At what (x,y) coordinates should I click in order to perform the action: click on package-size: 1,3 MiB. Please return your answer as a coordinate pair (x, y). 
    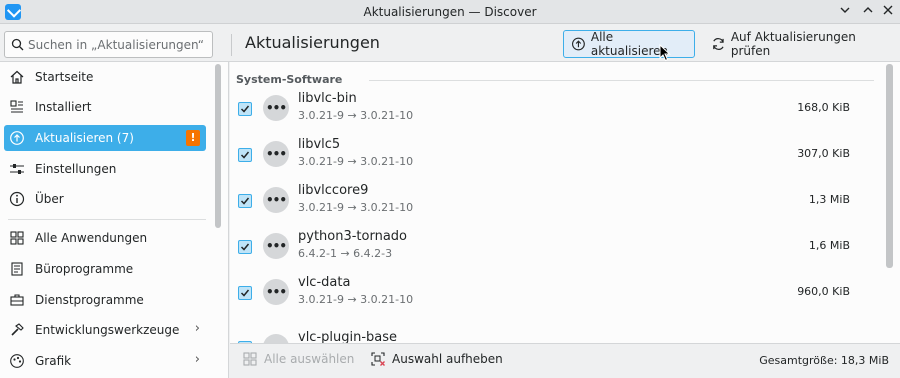
    Looking at the image, I should click on (829, 199).